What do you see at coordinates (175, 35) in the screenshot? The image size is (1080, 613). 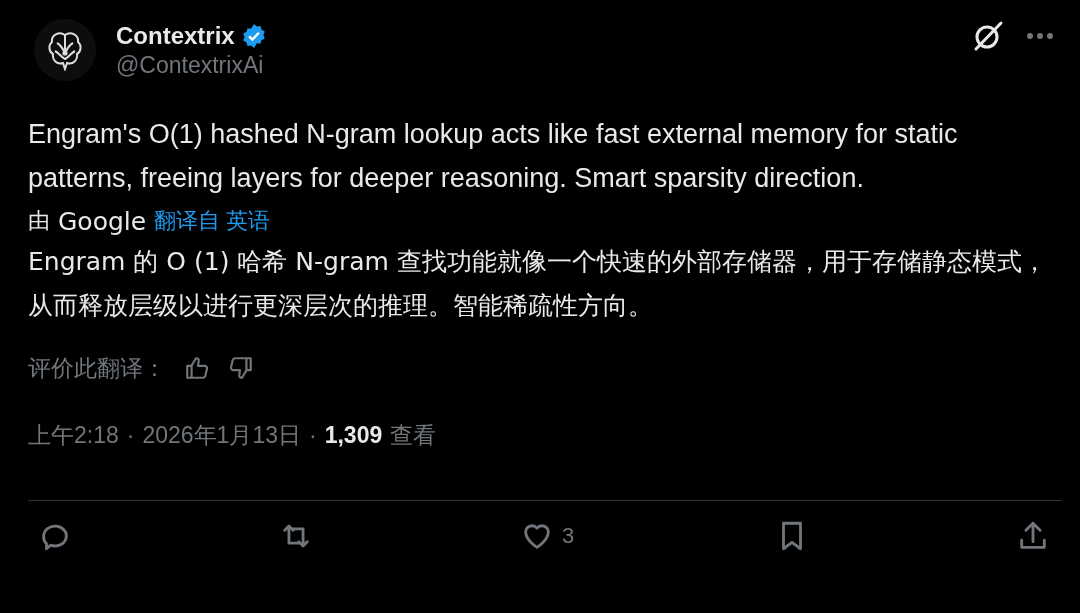 I see `author-name: Contextrix` at bounding box center [175, 35].